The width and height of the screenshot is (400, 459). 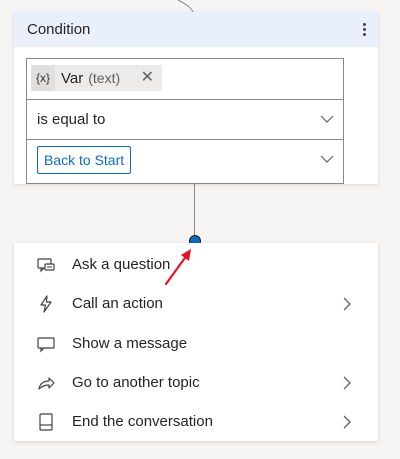 I want to click on end-conversation-icon, so click(x=46, y=422).